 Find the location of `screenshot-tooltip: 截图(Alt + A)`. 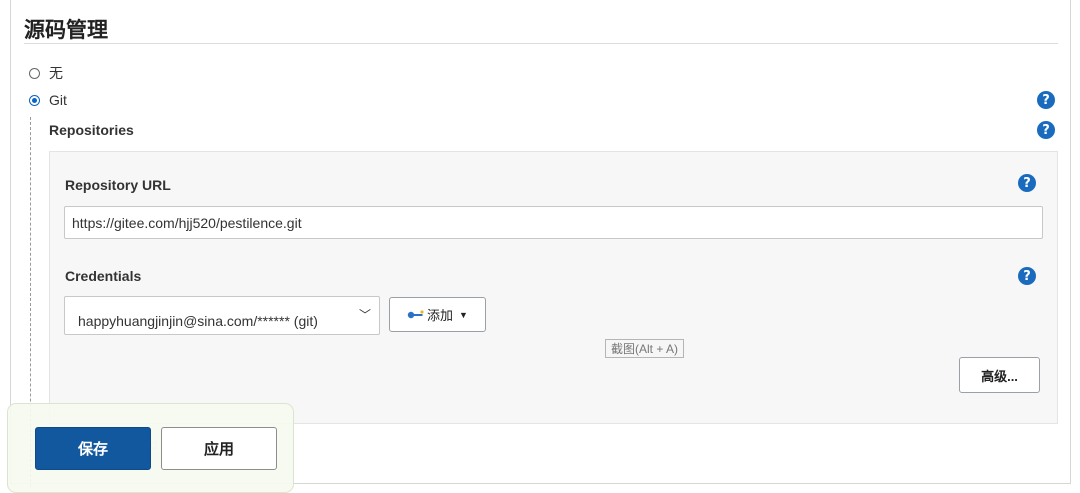

screenshot-tooltip: 截图(Alt + A) is located at coordinates (645, 348).